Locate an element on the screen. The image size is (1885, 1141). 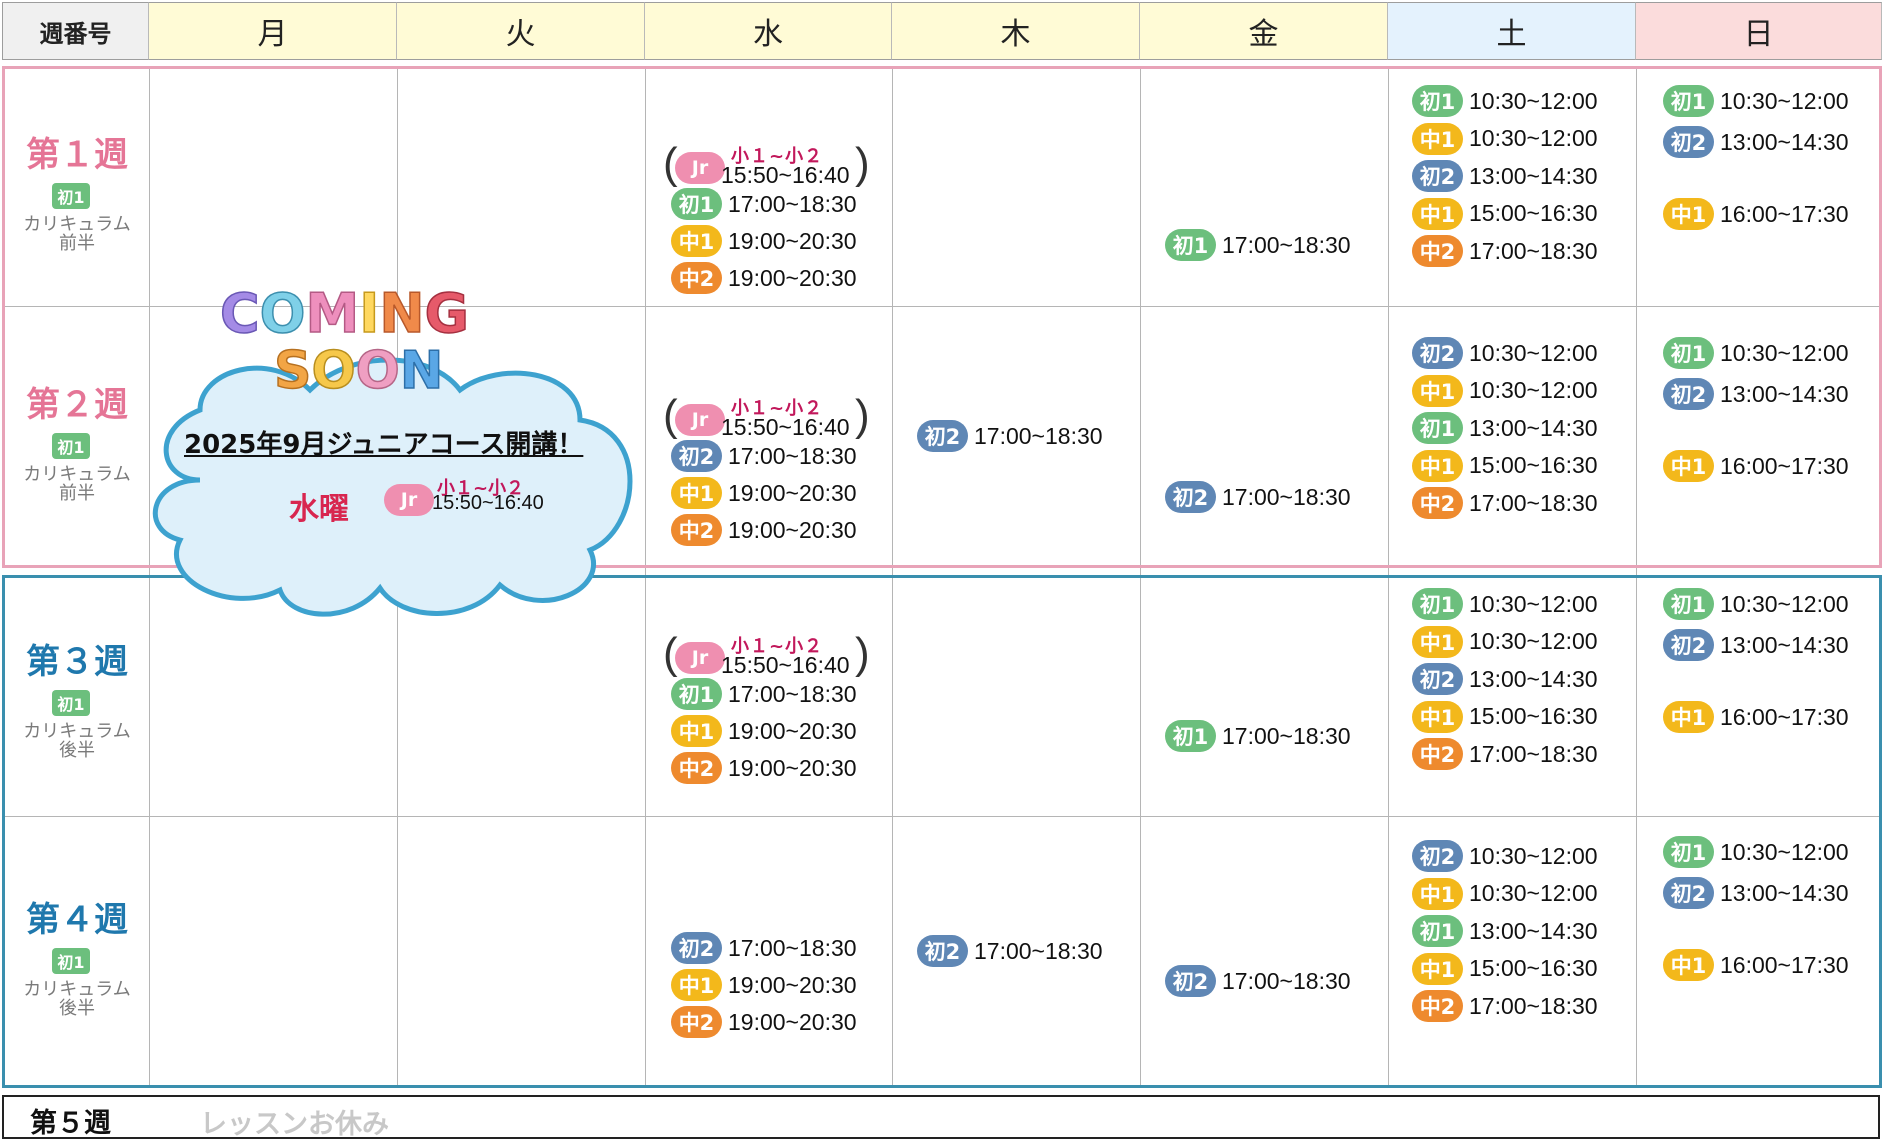
week-title: 第１週 is located at coordinates (77, 155).